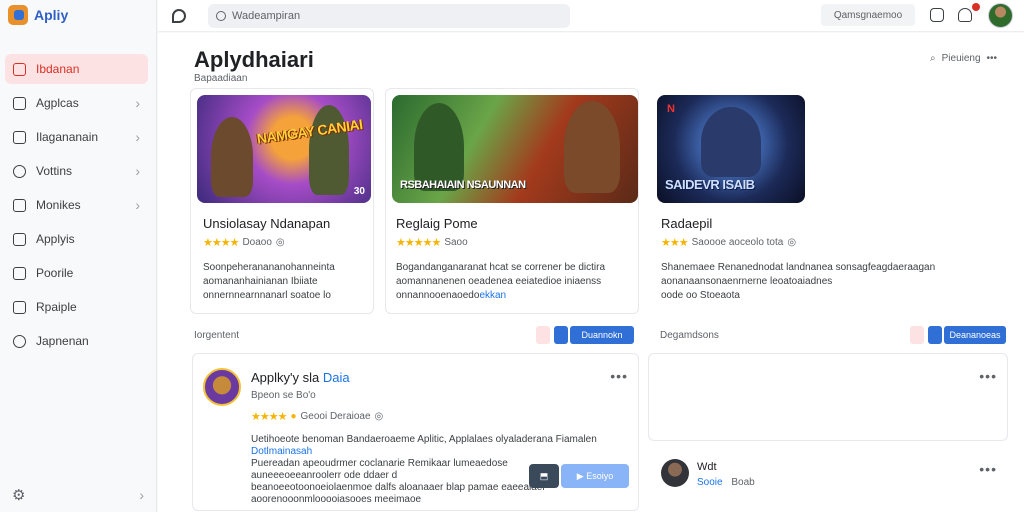 The height and width of the screenshot is (512, 1024). I want to click on sidebar-item-label: Ibdanan, so click(58, 69).